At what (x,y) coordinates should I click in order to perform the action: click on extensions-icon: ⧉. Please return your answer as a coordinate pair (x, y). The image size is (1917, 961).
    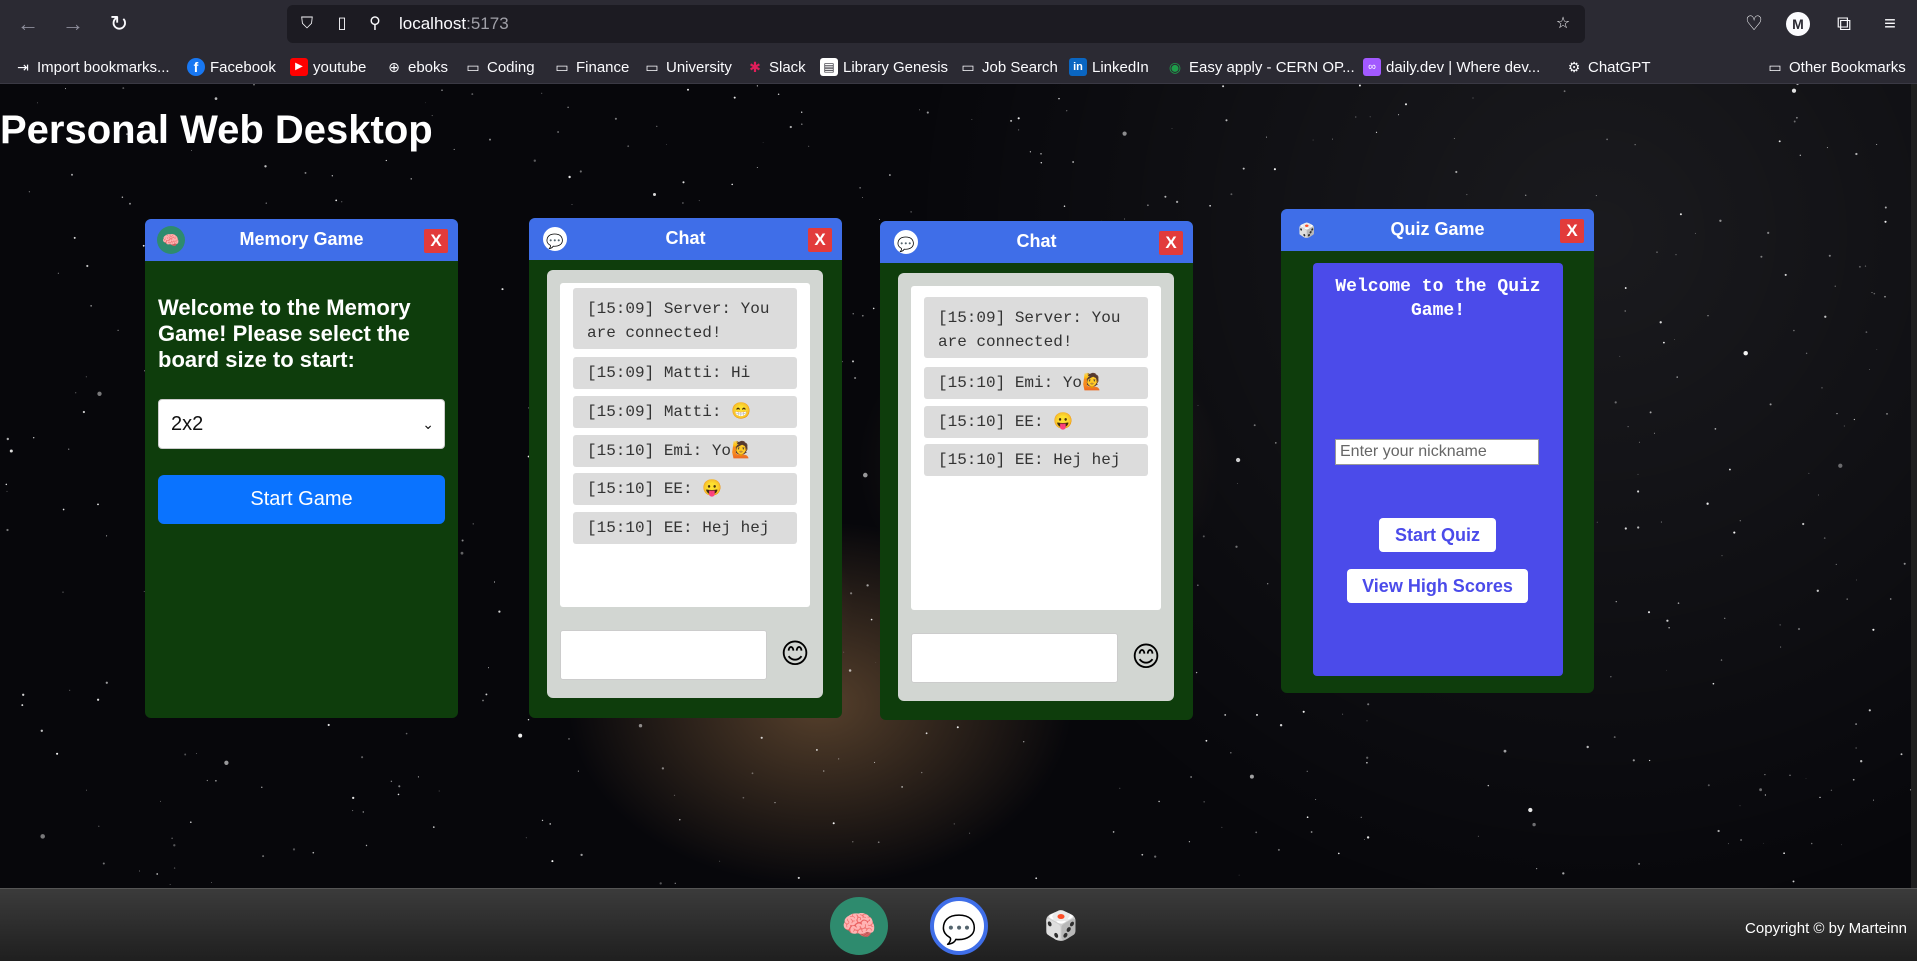
    Looking at the image, I should click on (1844, 24).